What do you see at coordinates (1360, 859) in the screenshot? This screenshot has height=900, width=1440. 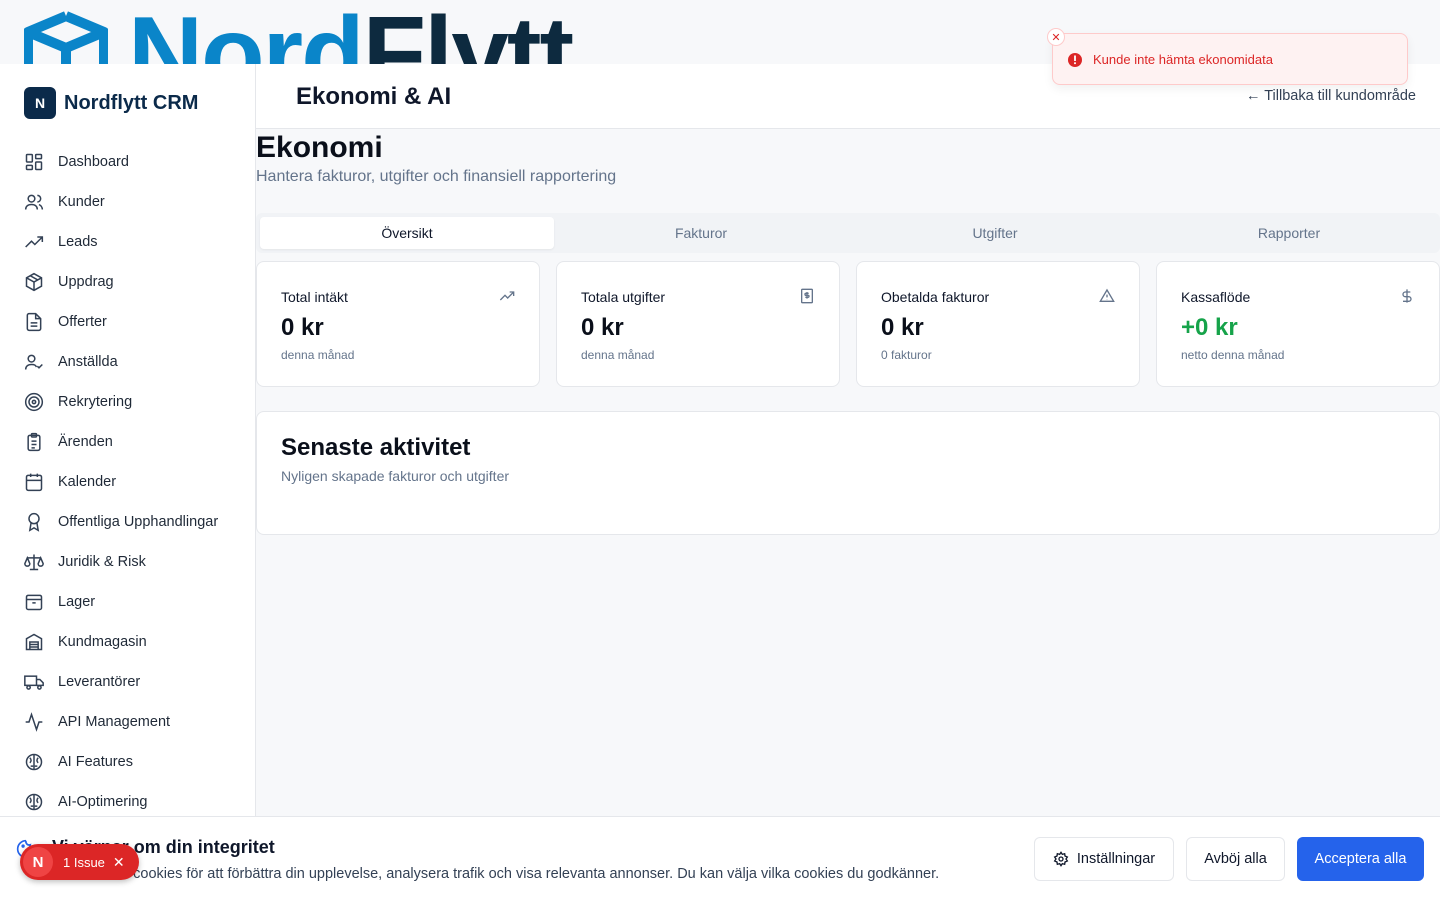 I see `accept-all-button: Acceptera alla` at bounding box center [1360, 859].